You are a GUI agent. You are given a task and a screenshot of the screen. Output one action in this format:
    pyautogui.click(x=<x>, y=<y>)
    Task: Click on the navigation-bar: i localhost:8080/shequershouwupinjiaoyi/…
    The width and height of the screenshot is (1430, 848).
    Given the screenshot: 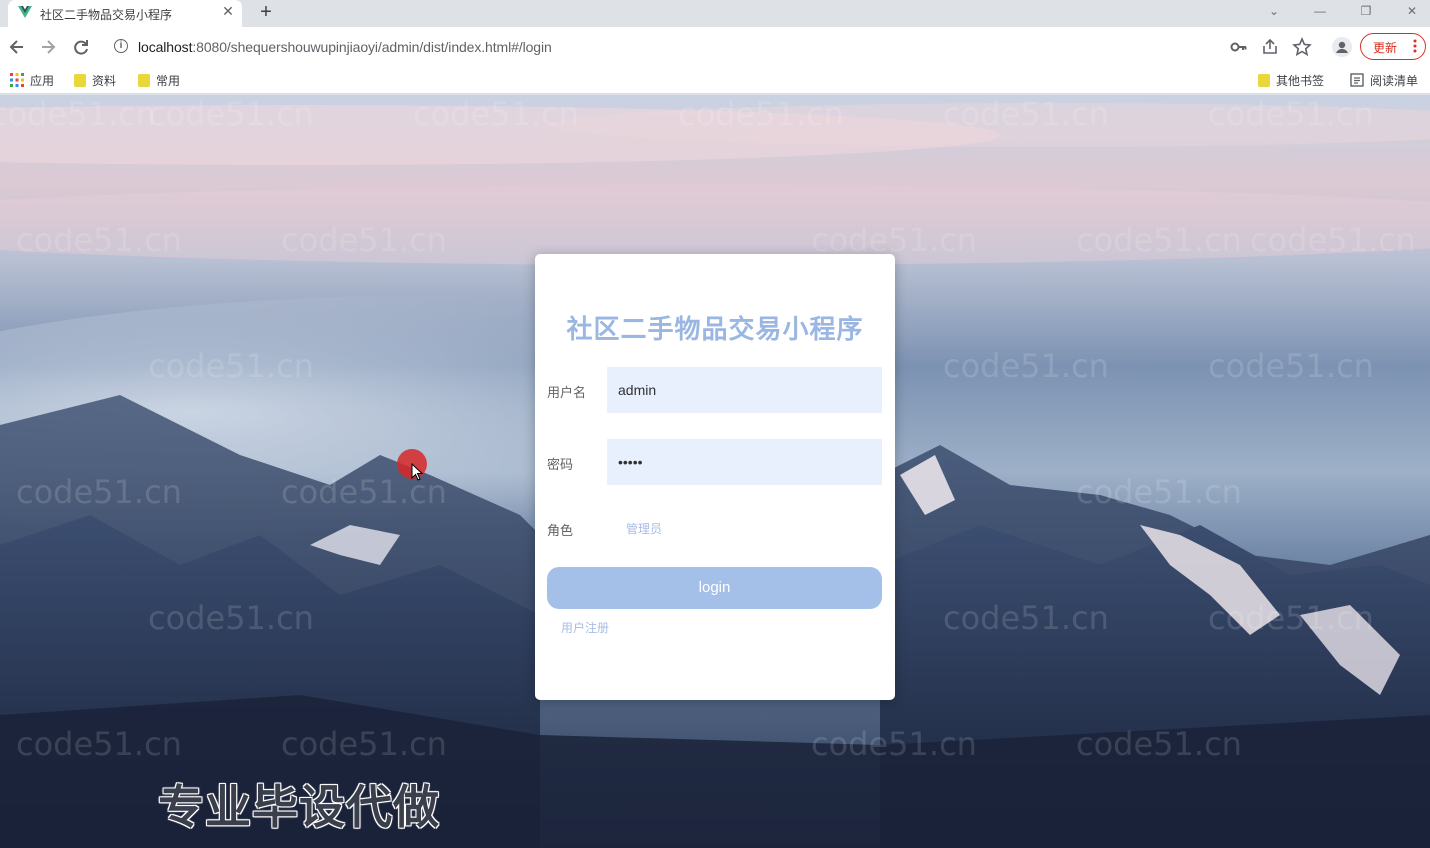 What is the action you would take?
    pyautogui.click(x=715, y=46)
    